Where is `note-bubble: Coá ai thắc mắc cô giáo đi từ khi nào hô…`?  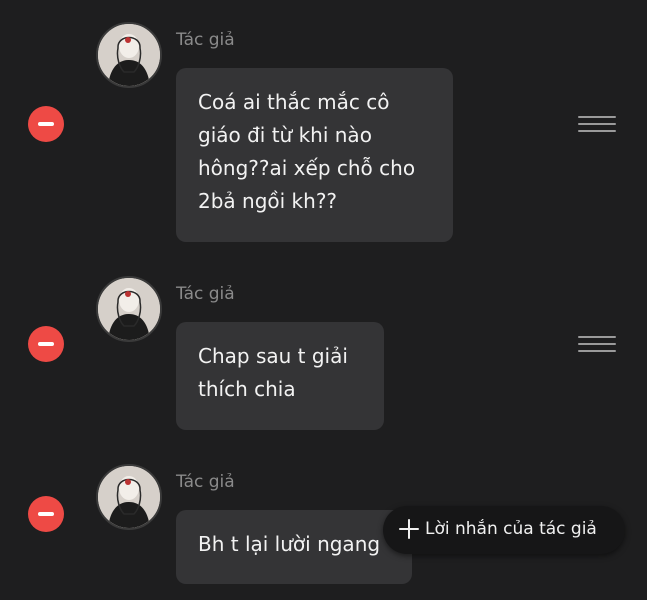
note-bubble: Coá ai thắc mắc cô giáo đi từ khi nào hô… is located at coordinates (314, 155).